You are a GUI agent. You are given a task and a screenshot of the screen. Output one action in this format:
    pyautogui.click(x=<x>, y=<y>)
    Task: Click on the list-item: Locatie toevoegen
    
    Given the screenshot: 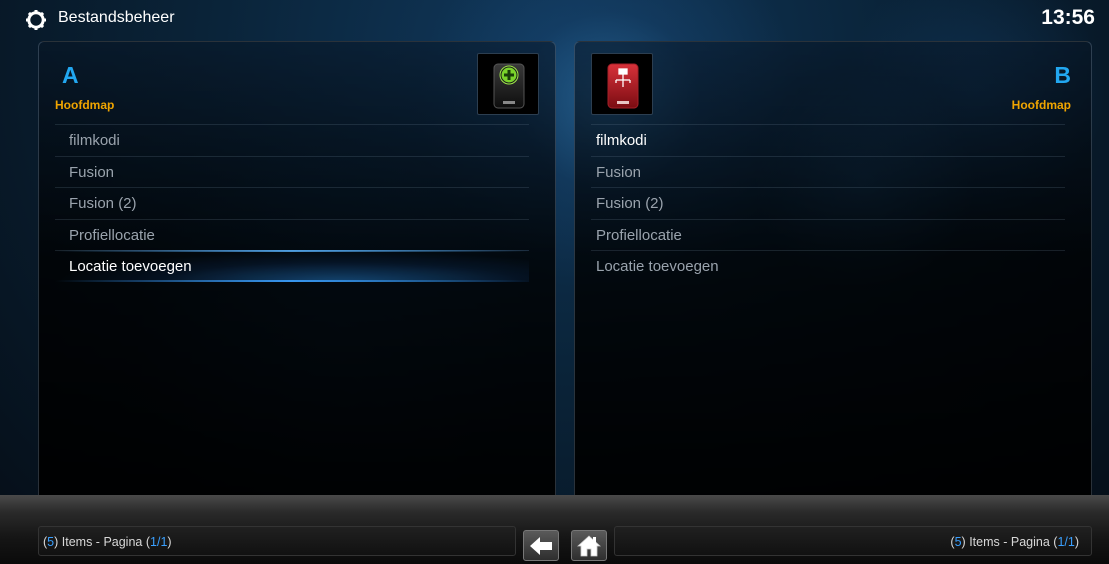 What is the action you would take?
    pyautogui.click(x=828, y=266)
    